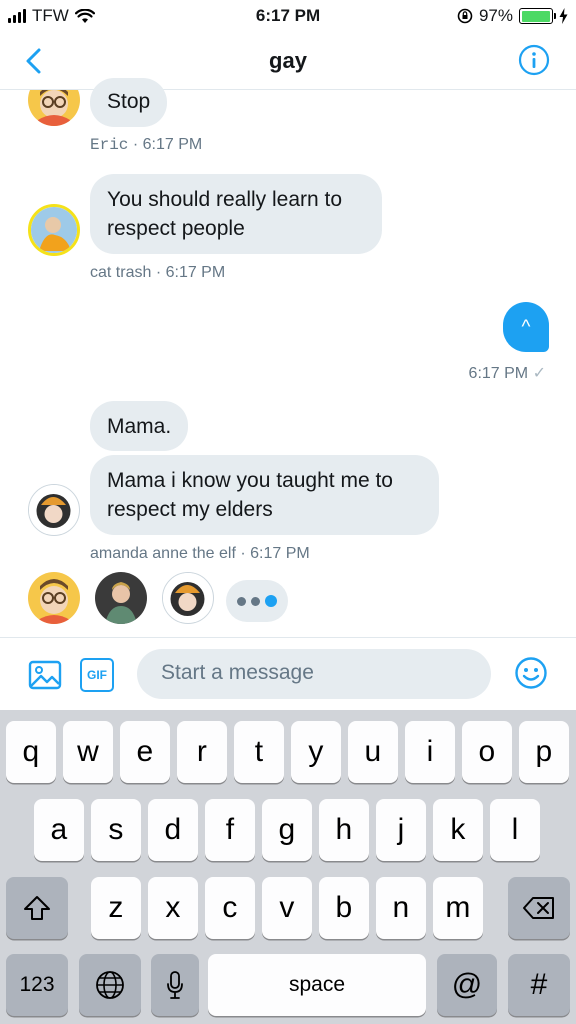 The width and height of the screenshot is (576, 1024). I want to click on backspace-icon, so click(538, 908).